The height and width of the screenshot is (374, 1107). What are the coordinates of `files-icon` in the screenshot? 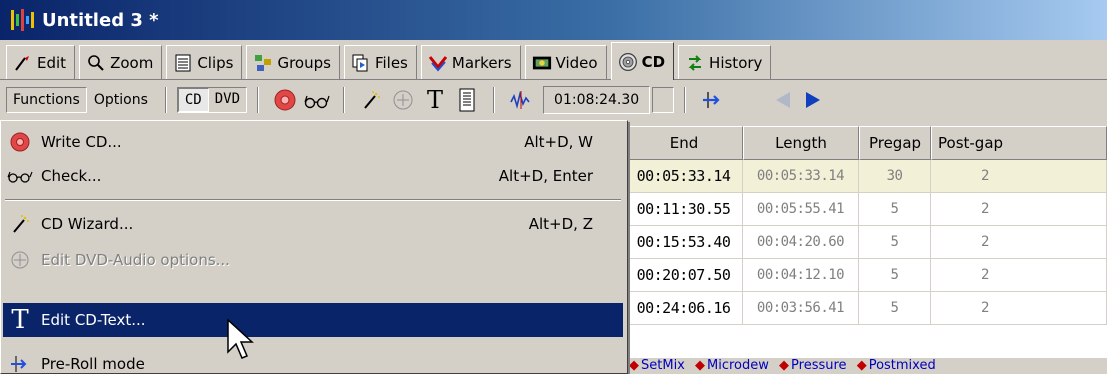 It's located at (361, 63).